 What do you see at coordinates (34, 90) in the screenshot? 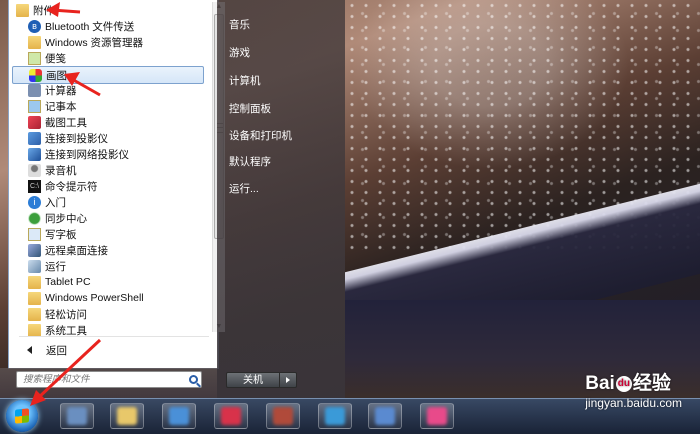
I see `calculator-icon` at bounding box center [34, 90].